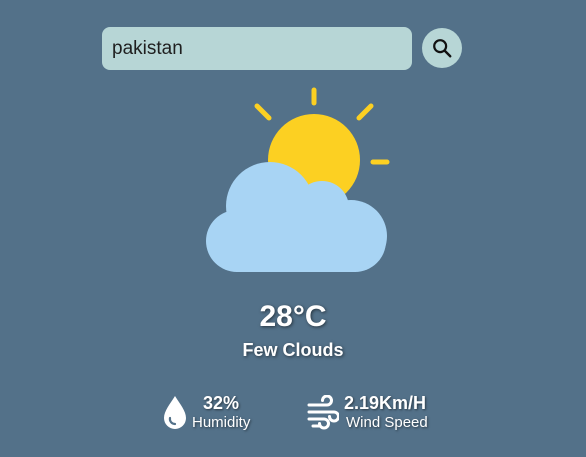  I want to click on search-button, so click(442, 48).